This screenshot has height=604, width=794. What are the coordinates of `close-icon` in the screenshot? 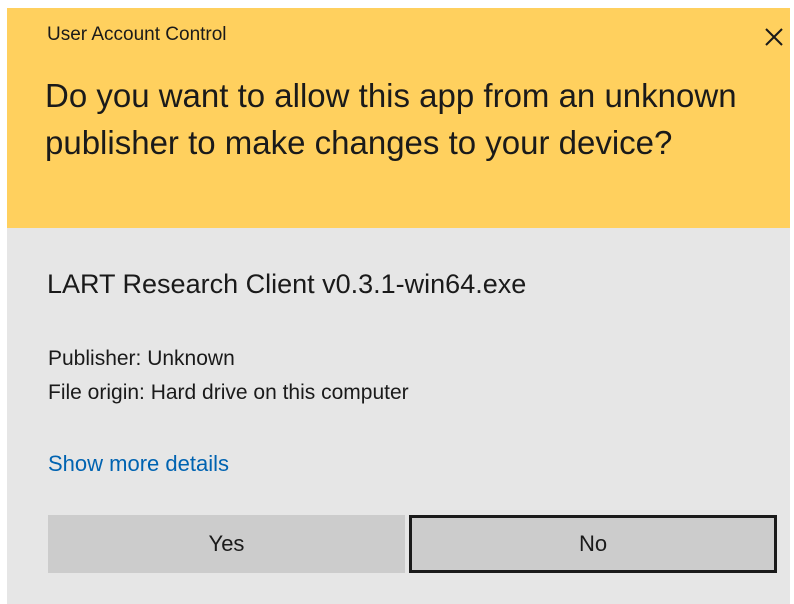 It's located at (774, 37).